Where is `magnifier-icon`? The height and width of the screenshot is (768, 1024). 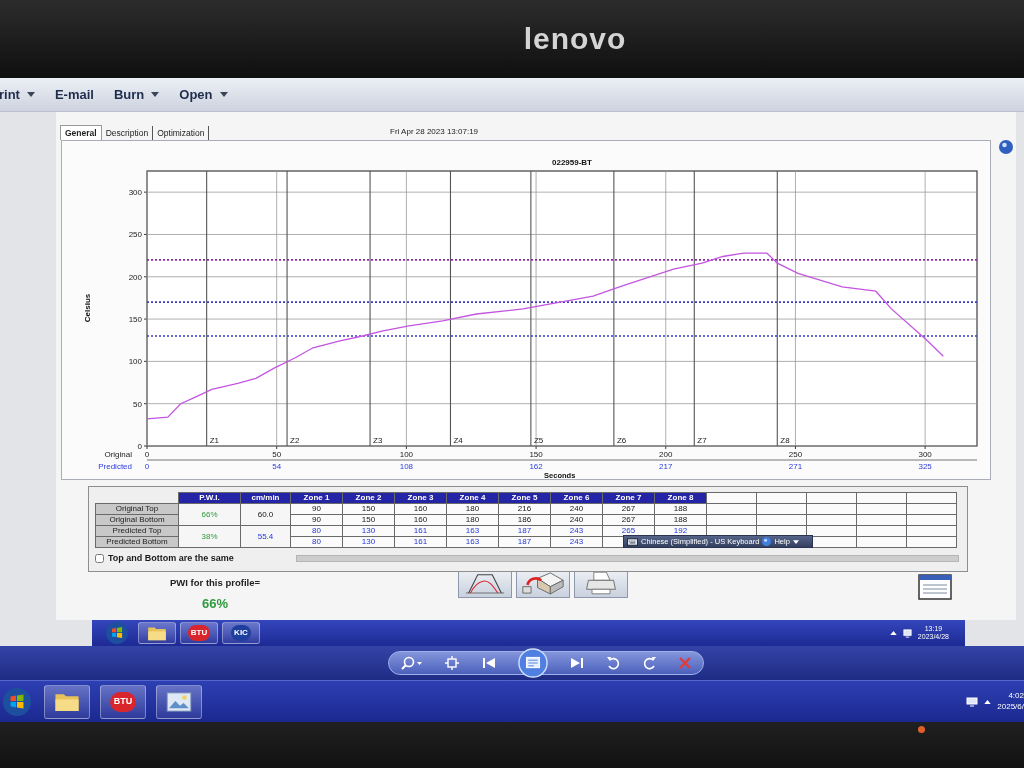
magnifier-icon is located at coordinates (412, 663).